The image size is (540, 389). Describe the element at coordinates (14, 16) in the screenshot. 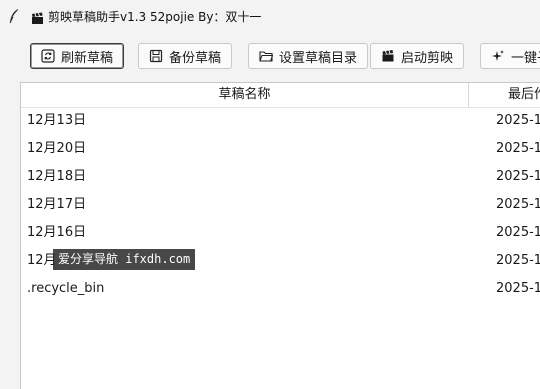

I see `feather-icon` at that location.